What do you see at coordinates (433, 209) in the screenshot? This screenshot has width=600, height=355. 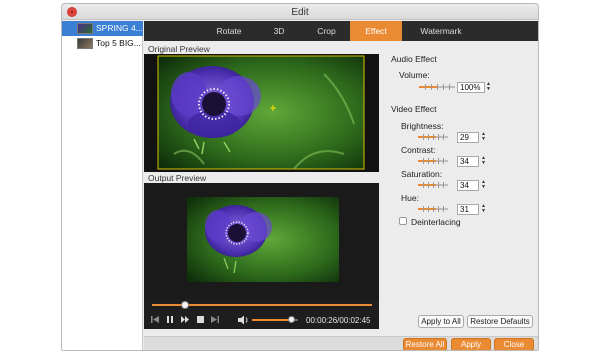 I see `hue-slider` at bounding box center [433, 209].